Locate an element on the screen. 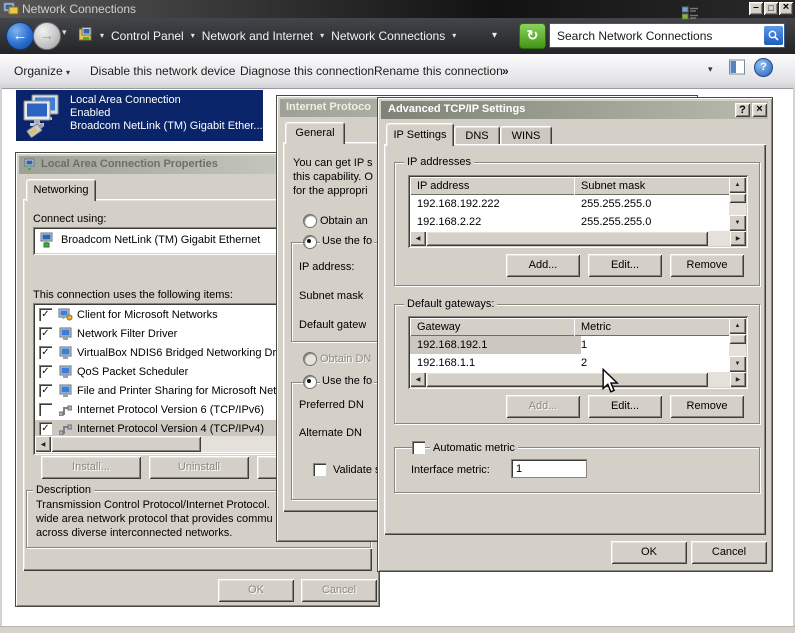  breadcrumb-network-connections: Network Connections is located at coordinates (388, 36).